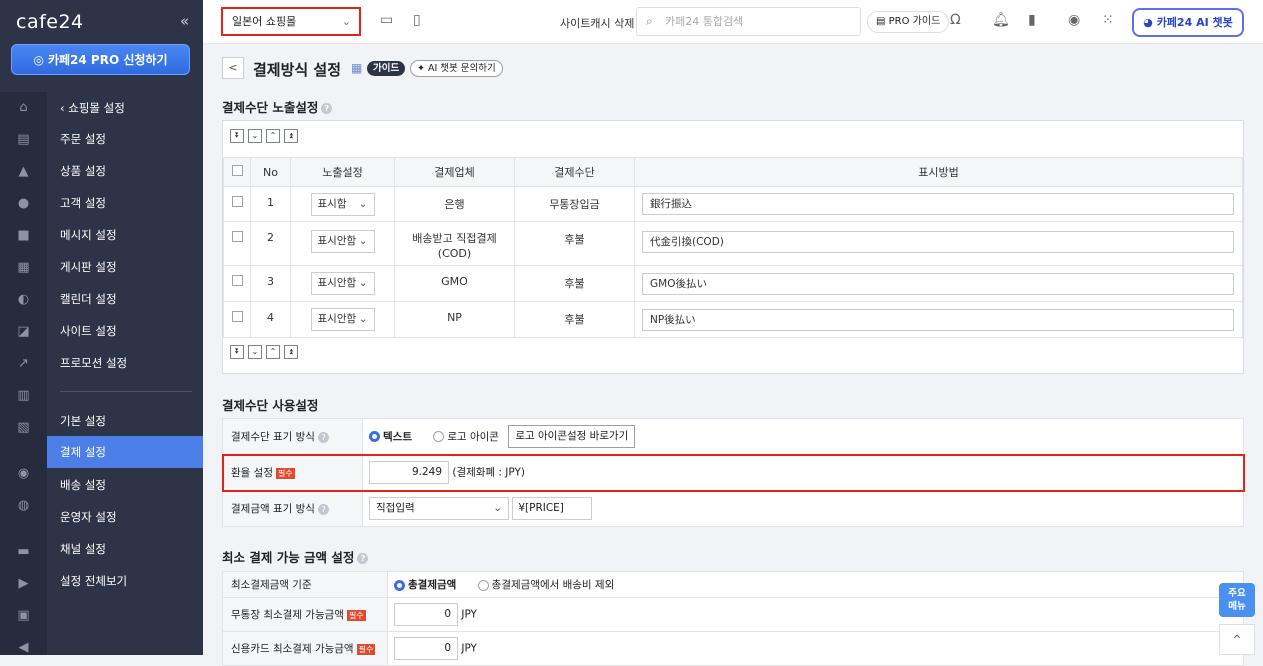 This screenshot has width=1263, height=666. What do you see at coordinates (733, 584) in the screenshot?
I see `min-basis-row: 최소결제금액 기준 총결제금액 총결제금액에서 배송비 제외` at bounding box center [733, 584].